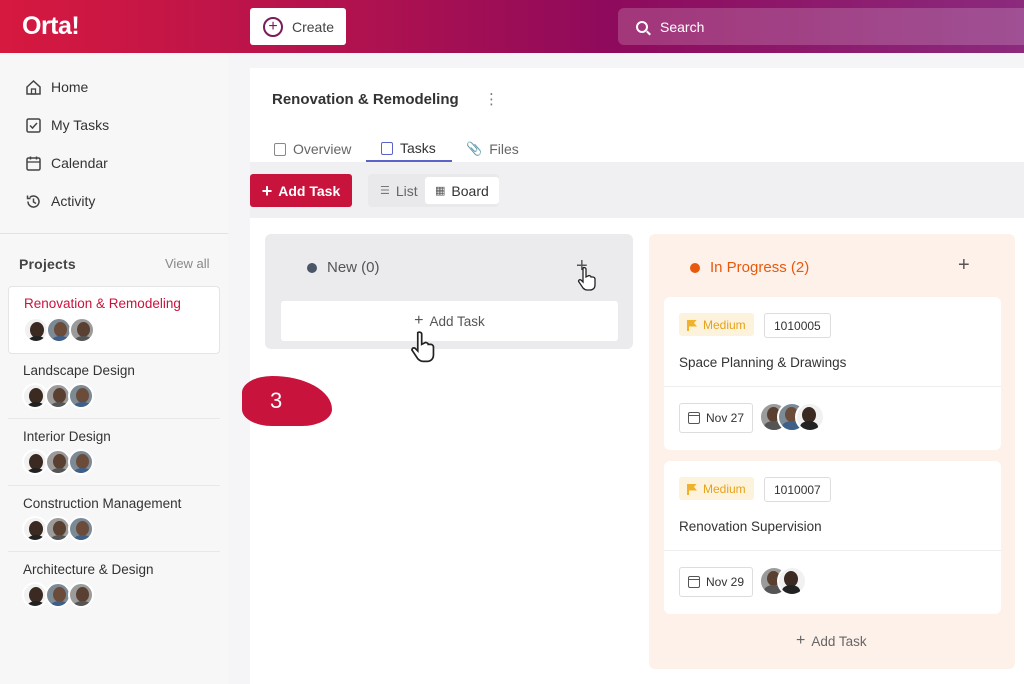  Describe the element at coordinates (114, 233) in the screenshot. I see `sidebar-divider` at that location.